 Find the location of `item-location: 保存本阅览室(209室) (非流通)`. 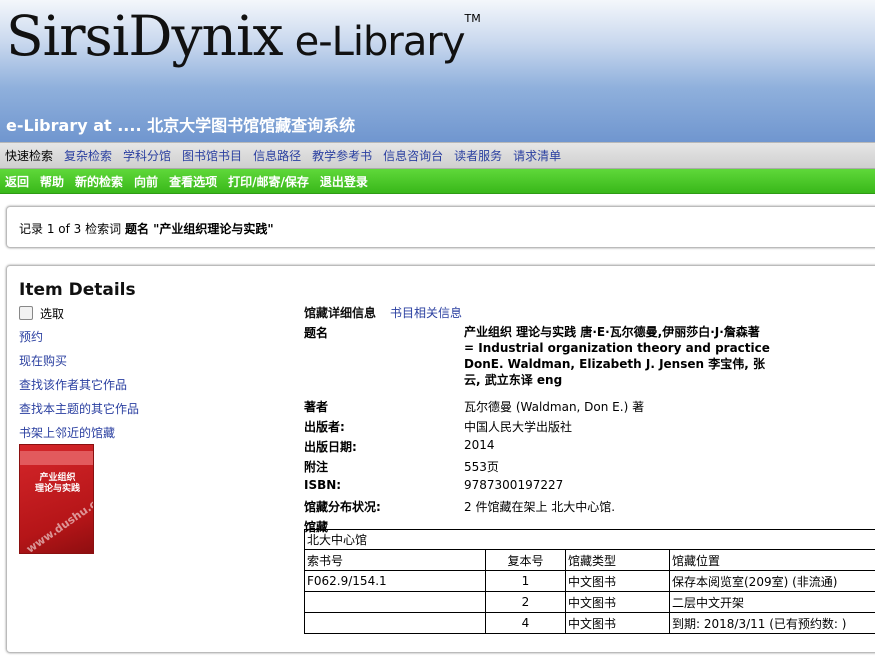

item-location: 保存本阅览室(209室) (非流通) is located at coordinates (772, 581).